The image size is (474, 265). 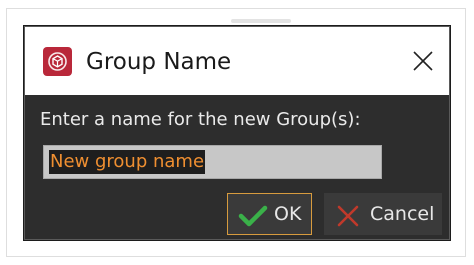 I want to click on app-logo-icon, so click(x=57, y=61).